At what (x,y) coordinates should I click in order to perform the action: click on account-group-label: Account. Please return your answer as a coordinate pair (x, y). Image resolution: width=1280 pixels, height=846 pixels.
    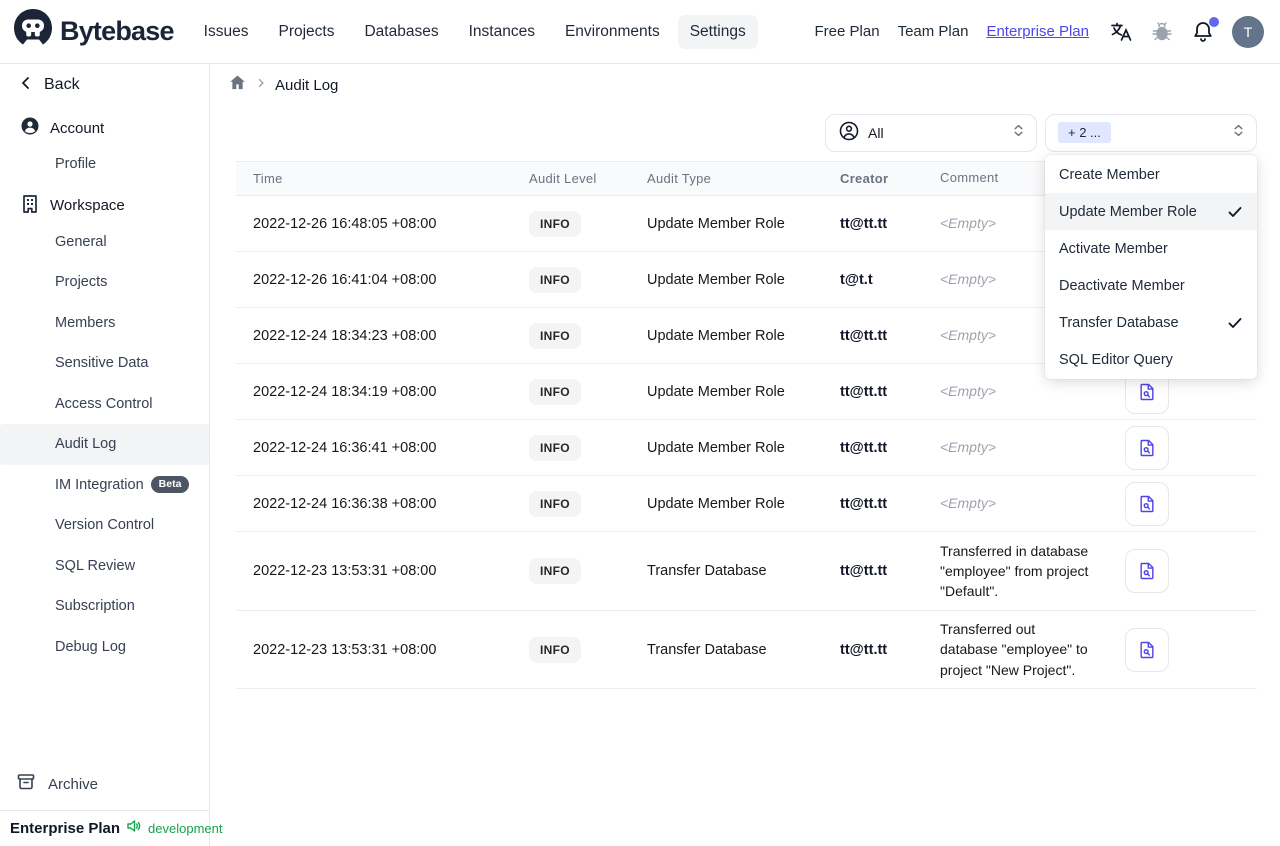
    Looking at the image, I should click on (77, 128).